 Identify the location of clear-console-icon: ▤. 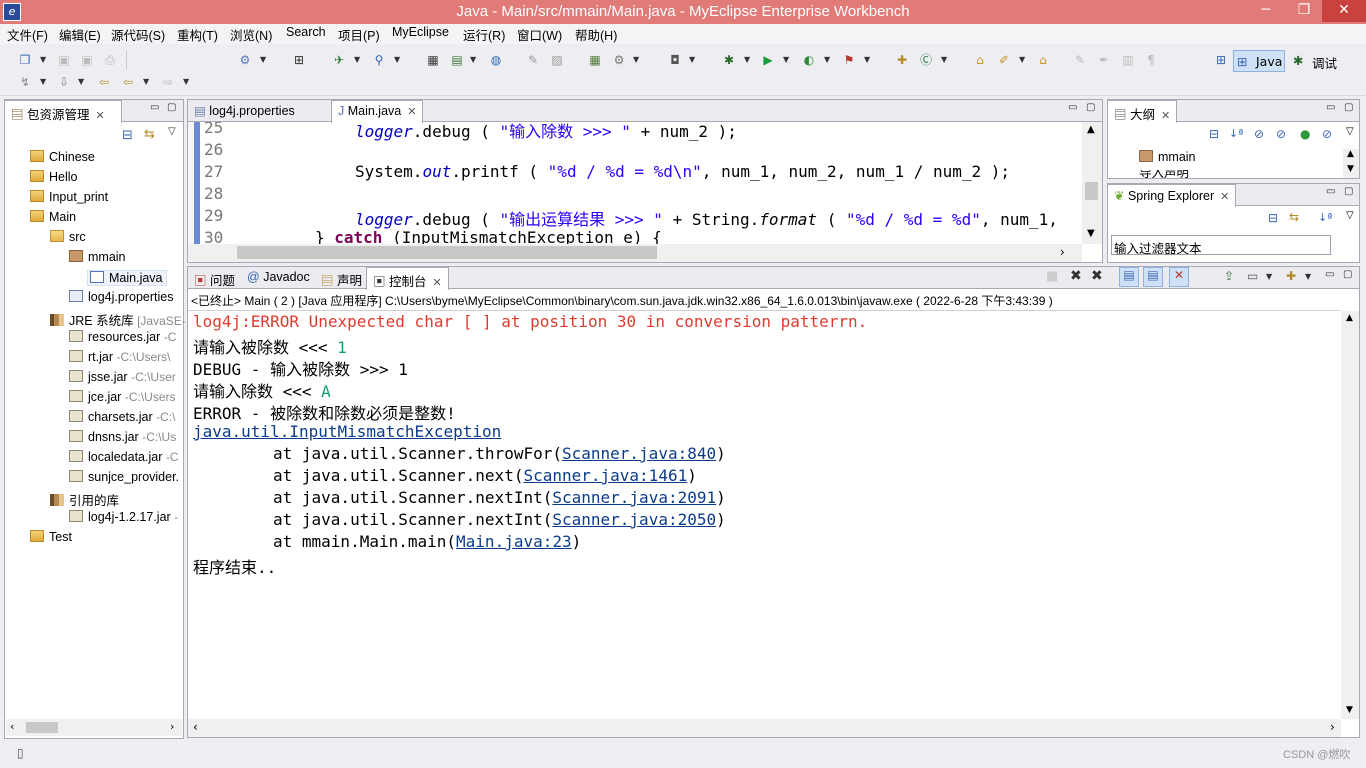
(1129, 277).